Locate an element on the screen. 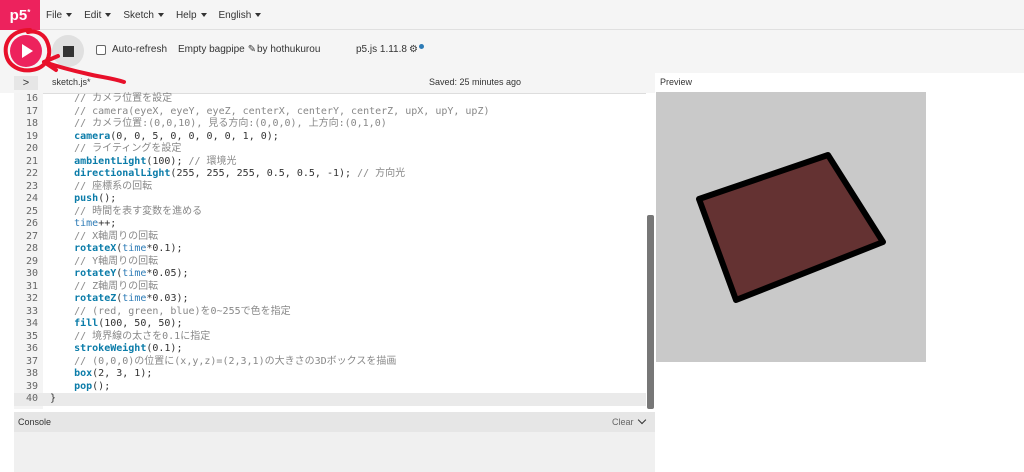 This screenshot has width=1024, height=472. code-token: // X軸周りの回転 is located at coordinates (104, 236).